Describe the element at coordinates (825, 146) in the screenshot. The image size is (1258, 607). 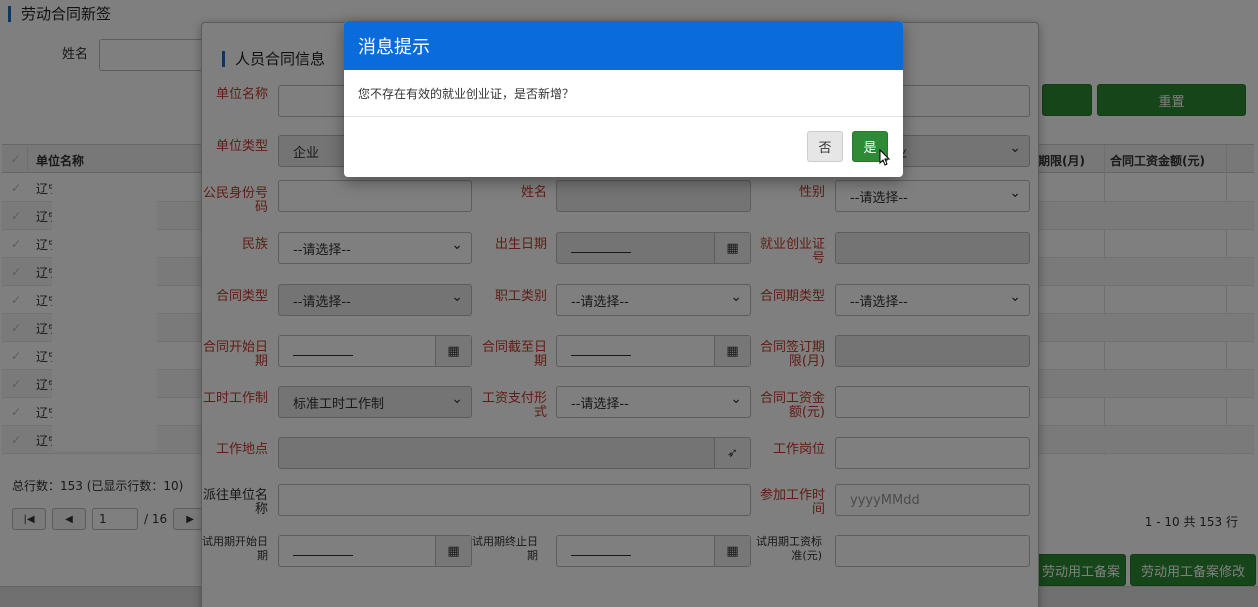
I see `no-button: 否` at that location.